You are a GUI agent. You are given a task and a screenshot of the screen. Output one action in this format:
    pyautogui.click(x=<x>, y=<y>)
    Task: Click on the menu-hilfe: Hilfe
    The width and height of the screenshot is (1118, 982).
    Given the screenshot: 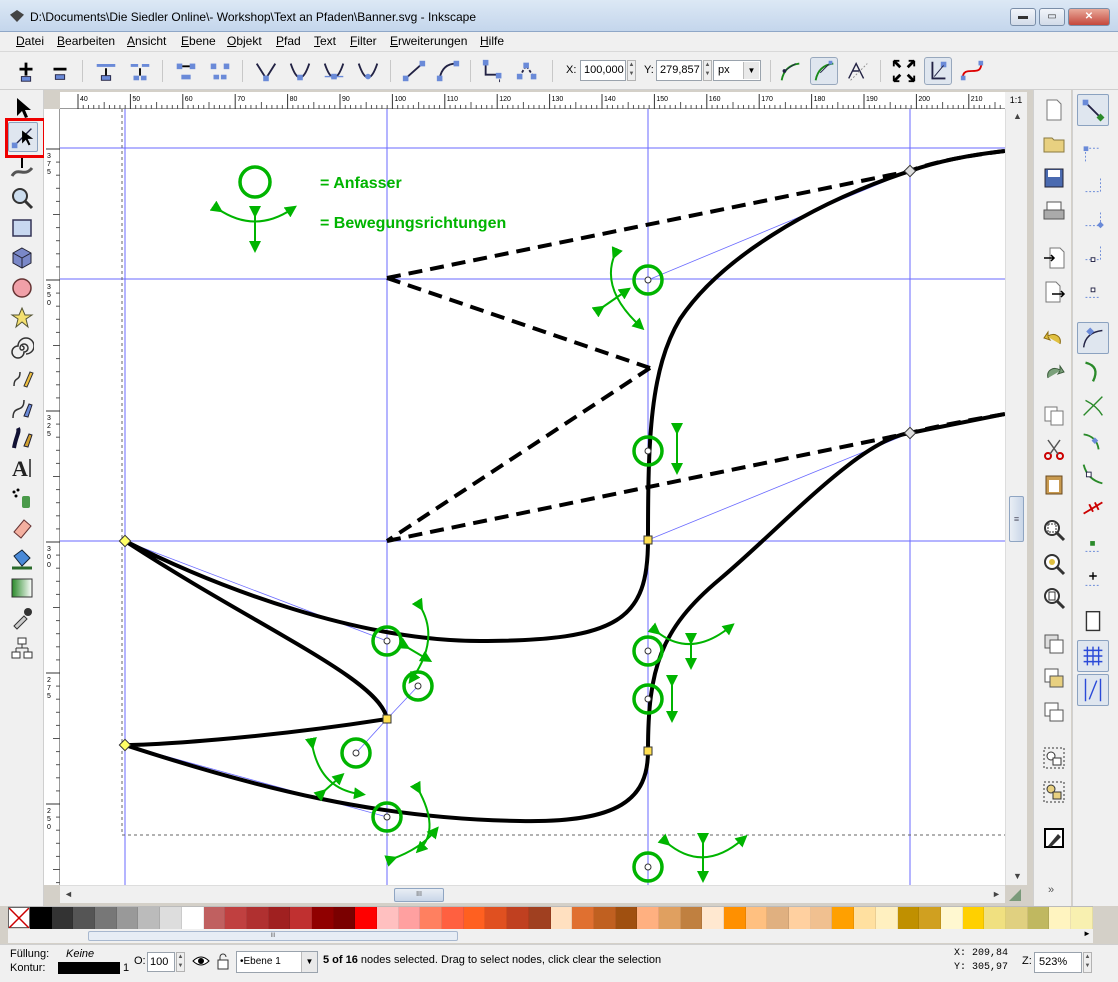 What is the action you would take?
    pyautogui.click(x=492, y=41)
    